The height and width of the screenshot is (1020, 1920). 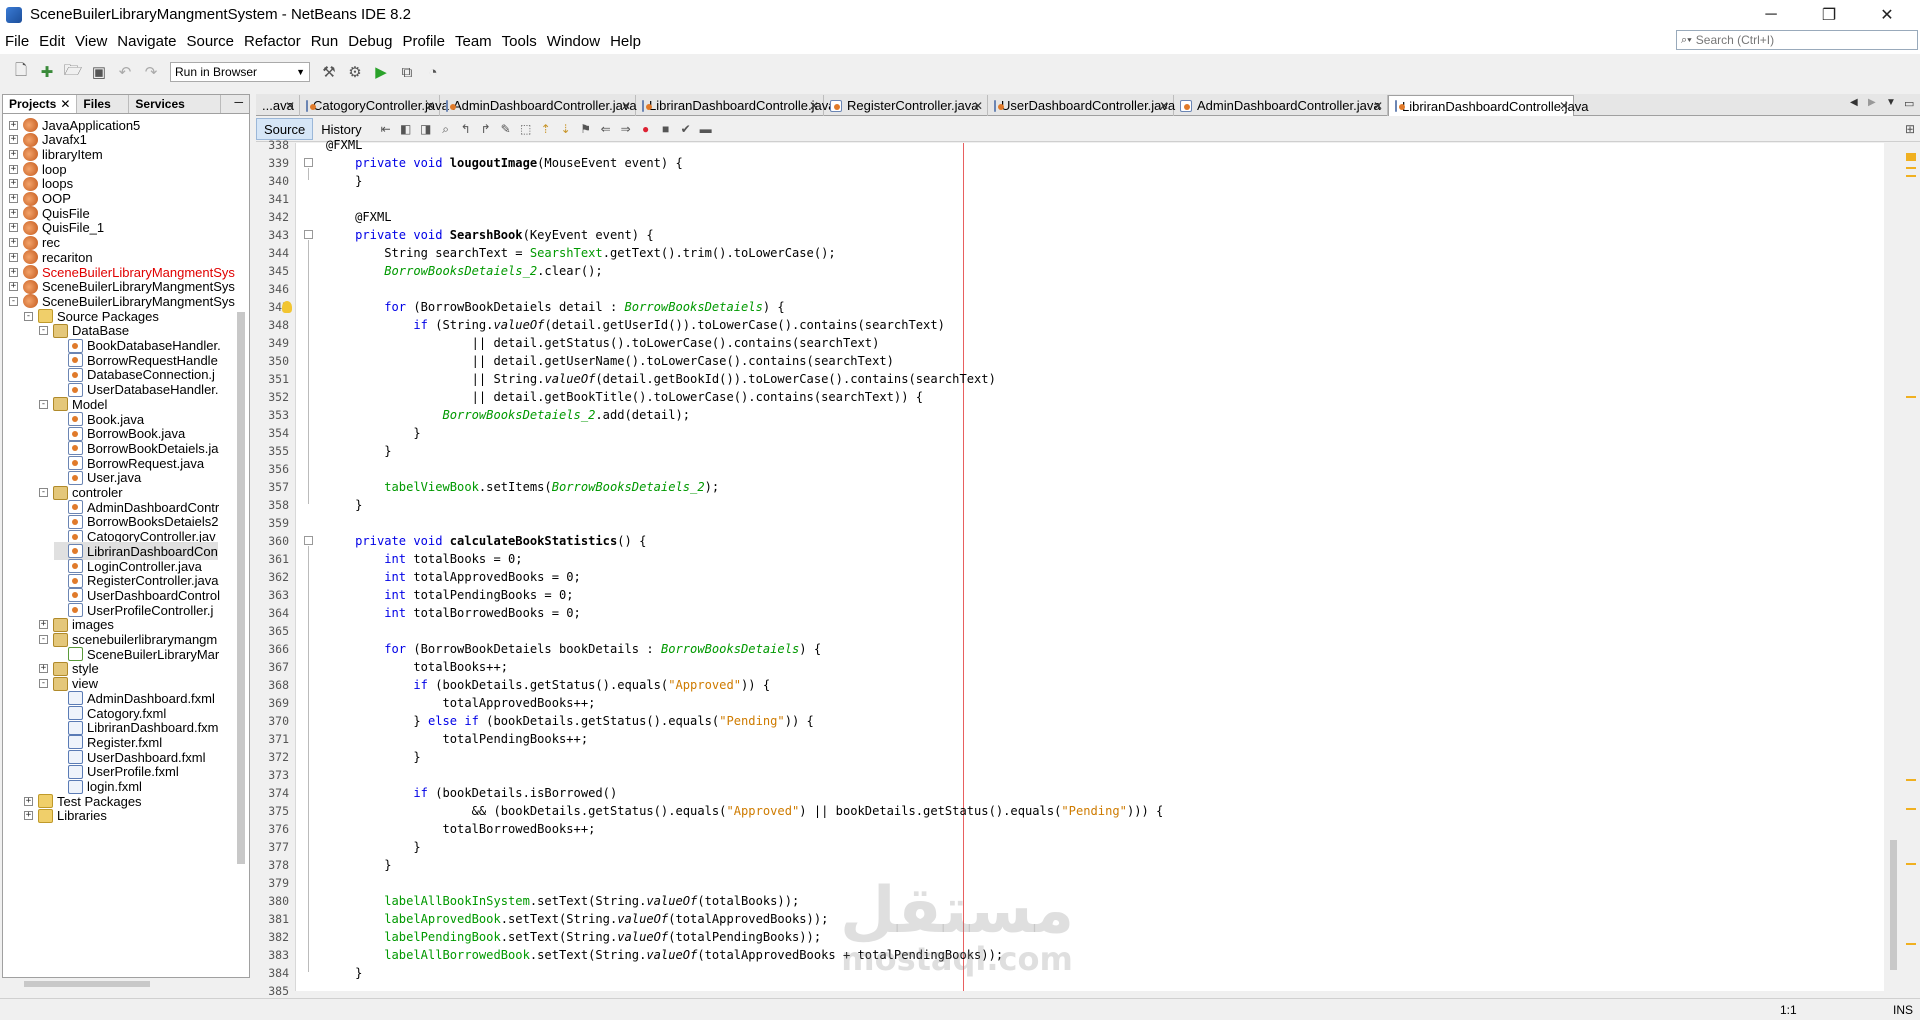 What do you see at coordinates (370, 41) in the screenshot?
I see `menu-debug: Debug` at bounding box center [370, 41].